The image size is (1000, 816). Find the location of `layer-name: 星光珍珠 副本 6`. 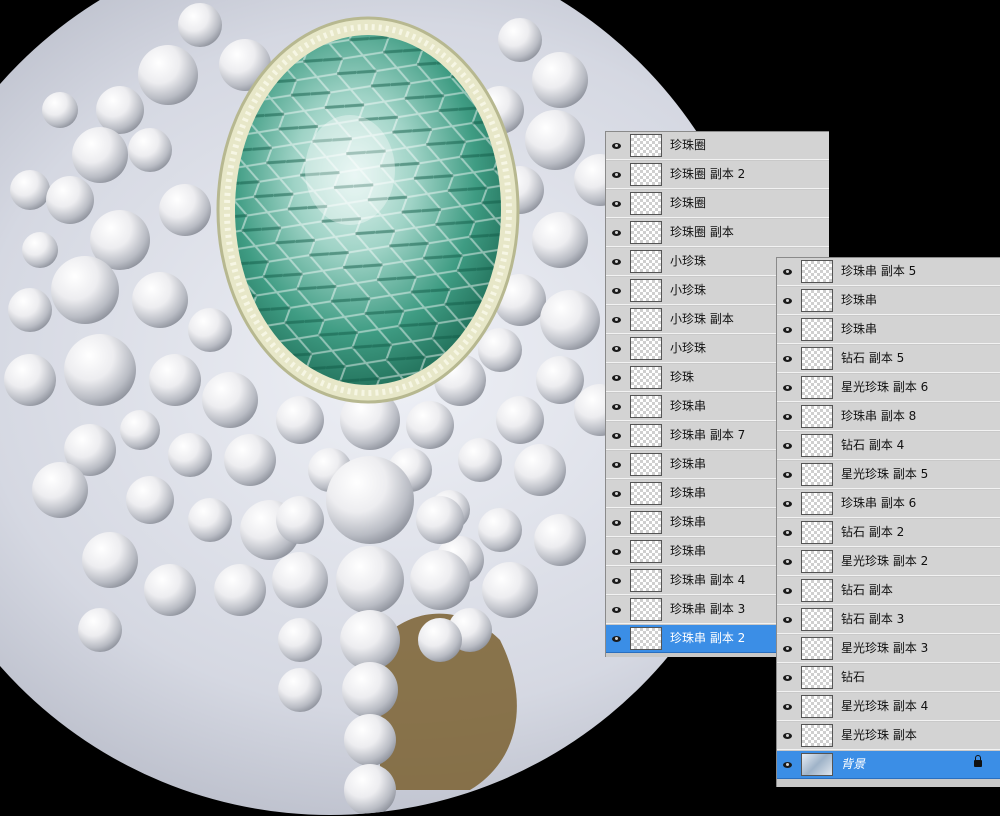

layer-name: 星光珍珠 副本 6 is located at coordinates (885, 387).